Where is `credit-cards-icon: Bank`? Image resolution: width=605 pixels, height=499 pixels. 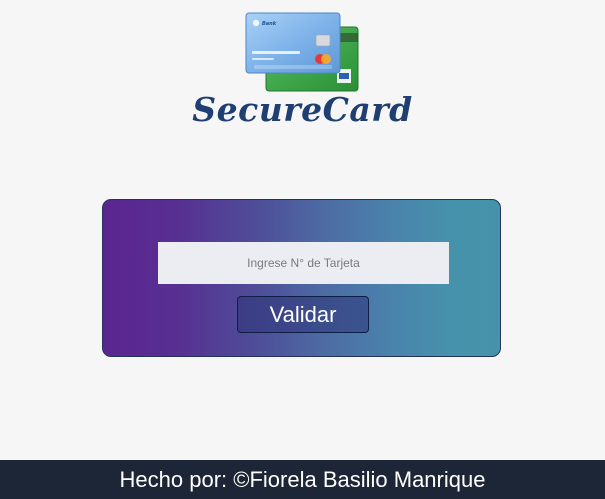 credit-cards-icon: Bank is located at coordinates (302, 52).